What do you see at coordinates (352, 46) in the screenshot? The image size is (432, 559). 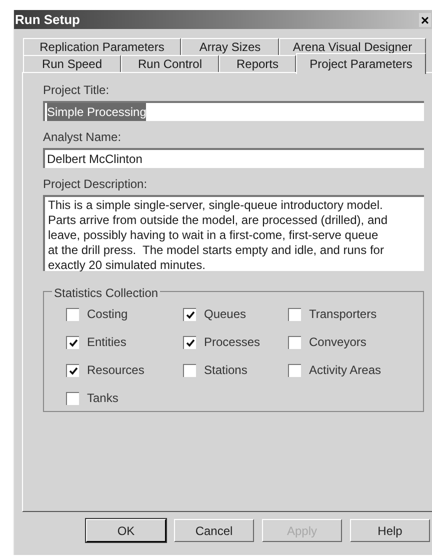 I see `tab: Arena Visual Designer` at bounding box center [352, 46].